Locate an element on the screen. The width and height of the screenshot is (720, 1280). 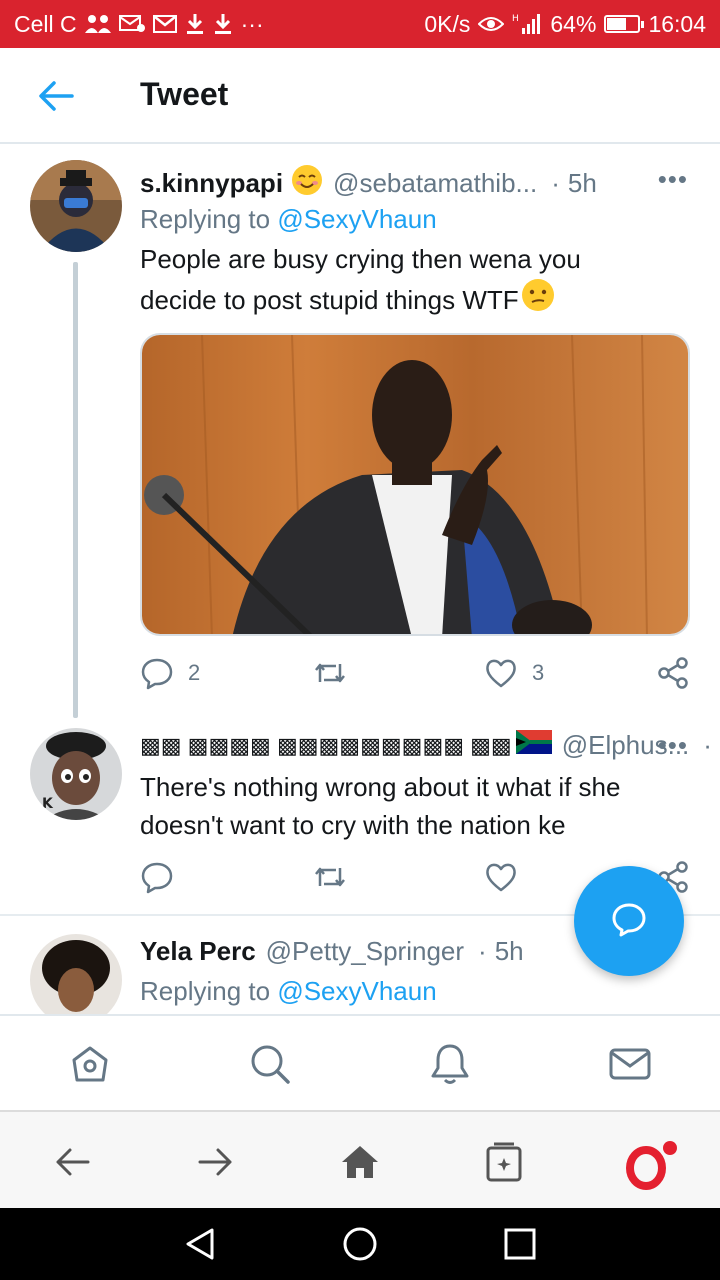
twitter-tab-bar is located at coordinates (360, 1062).